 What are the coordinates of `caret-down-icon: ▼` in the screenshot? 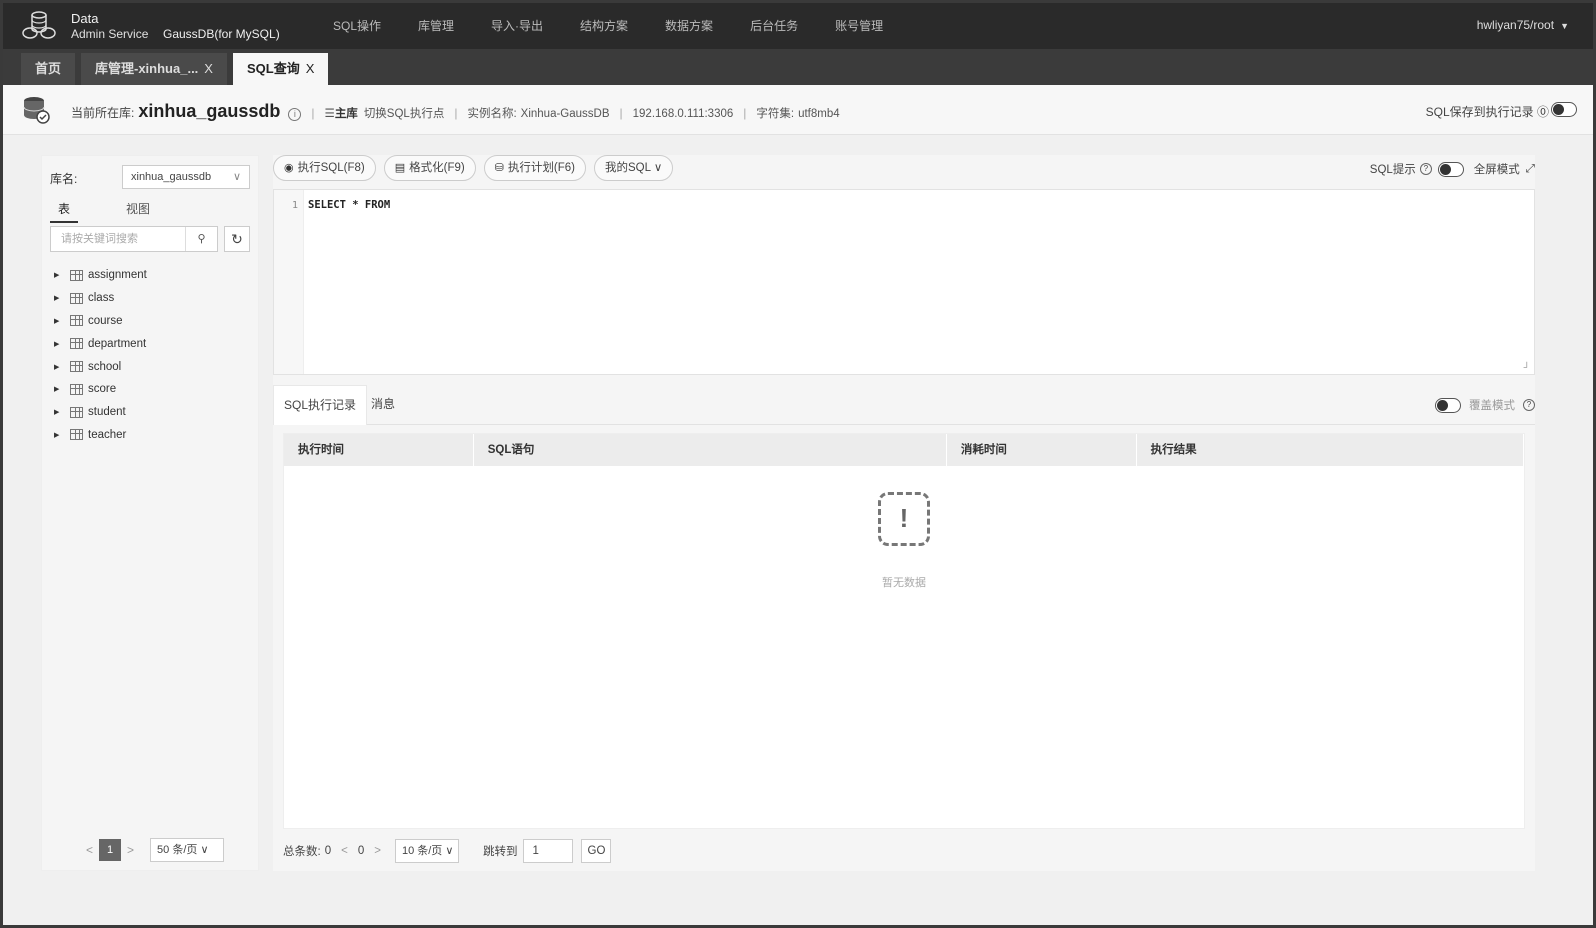 It's located at (1564, 26).